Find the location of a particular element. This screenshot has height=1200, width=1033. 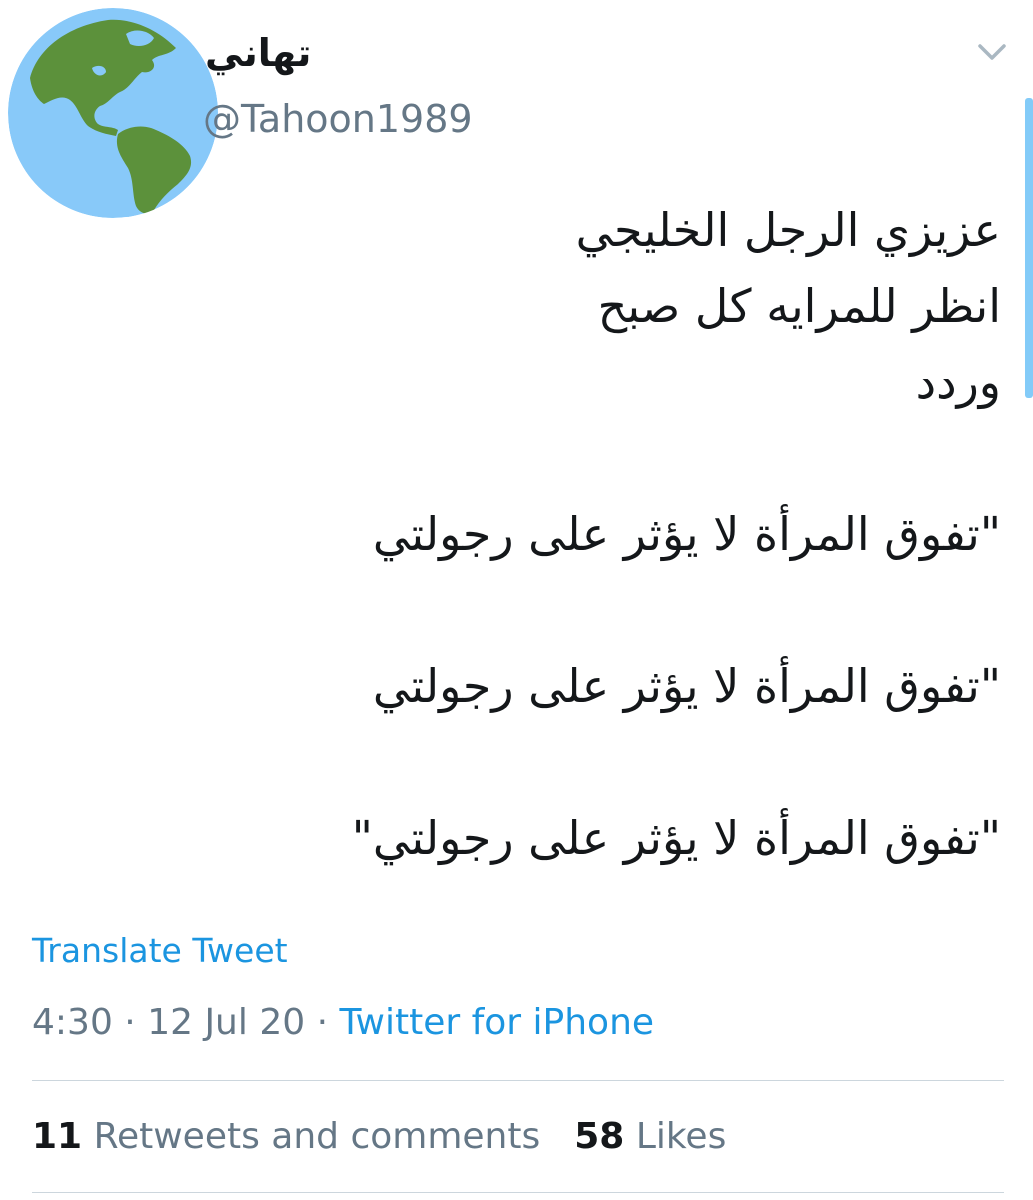

avatar is located at coordinates (113, 113).